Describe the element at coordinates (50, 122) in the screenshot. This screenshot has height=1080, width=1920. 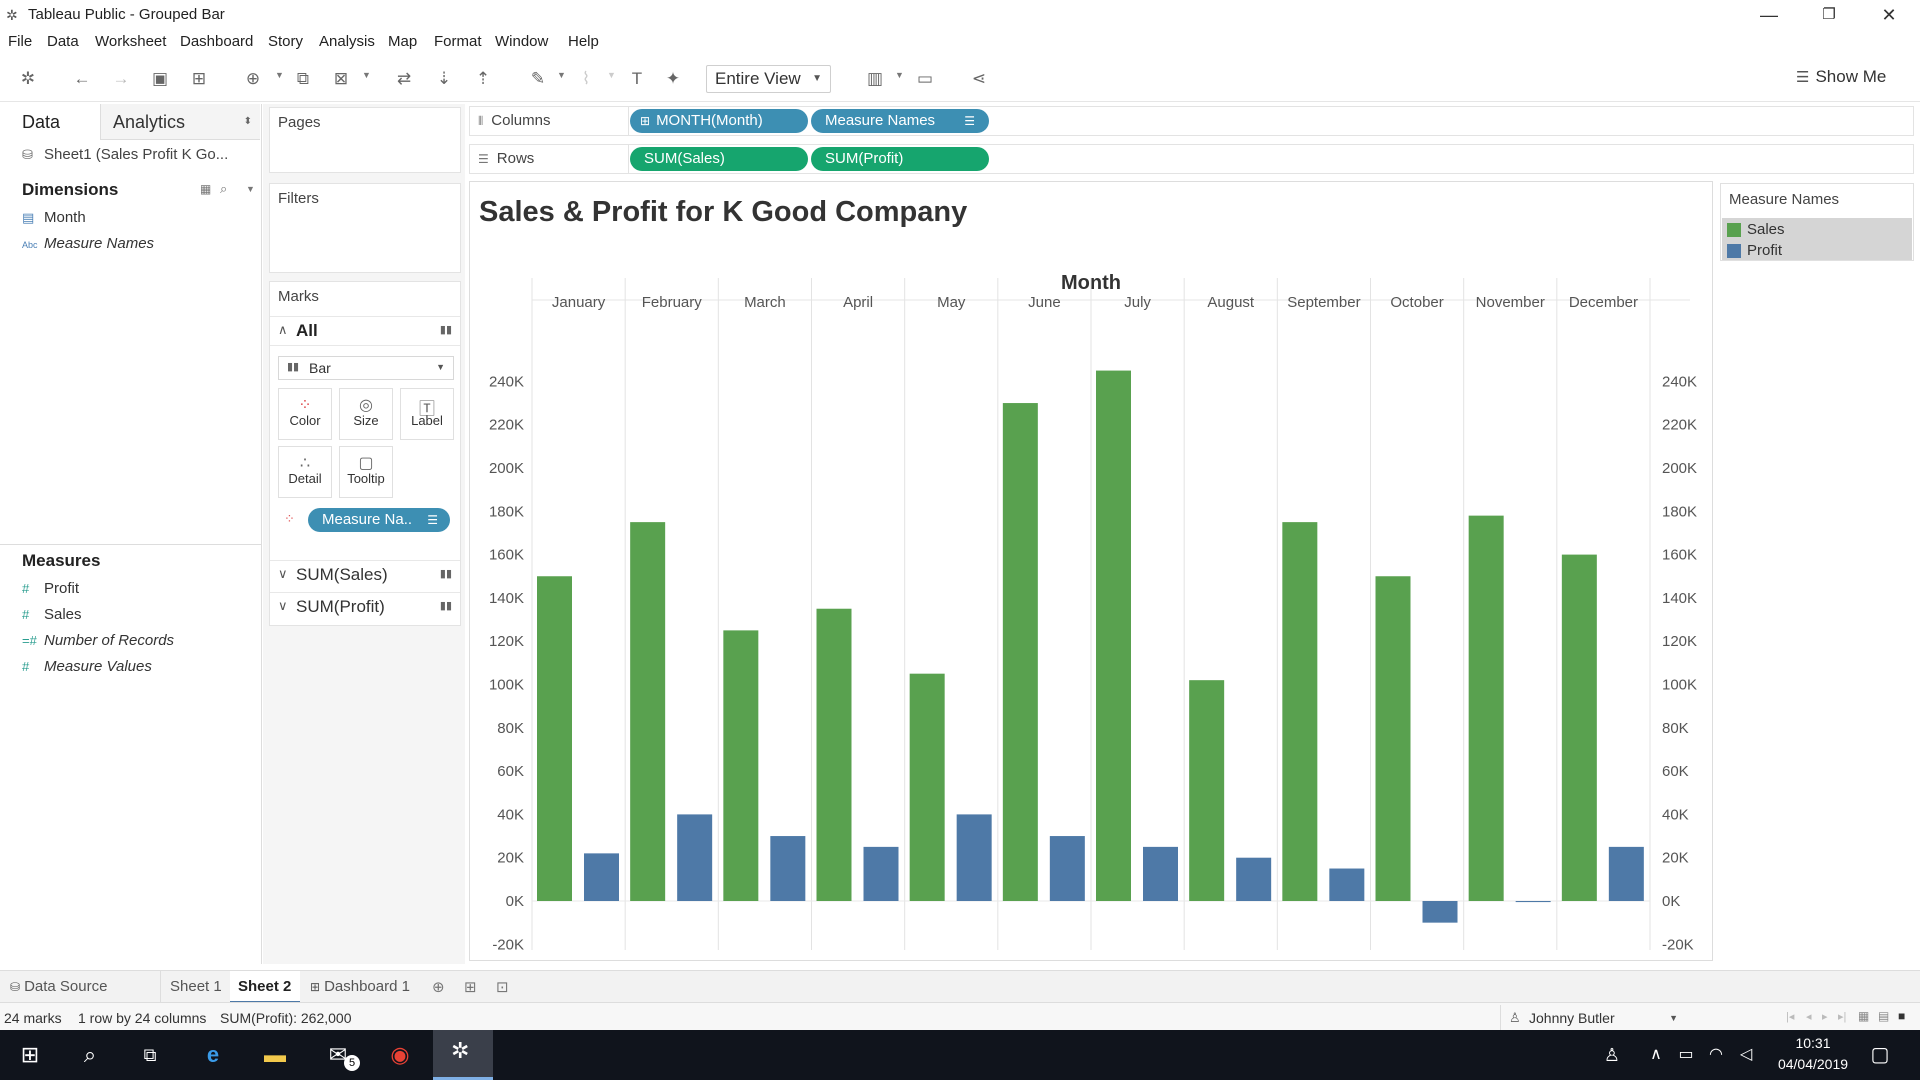
I see `tab-data: Data` at that location.